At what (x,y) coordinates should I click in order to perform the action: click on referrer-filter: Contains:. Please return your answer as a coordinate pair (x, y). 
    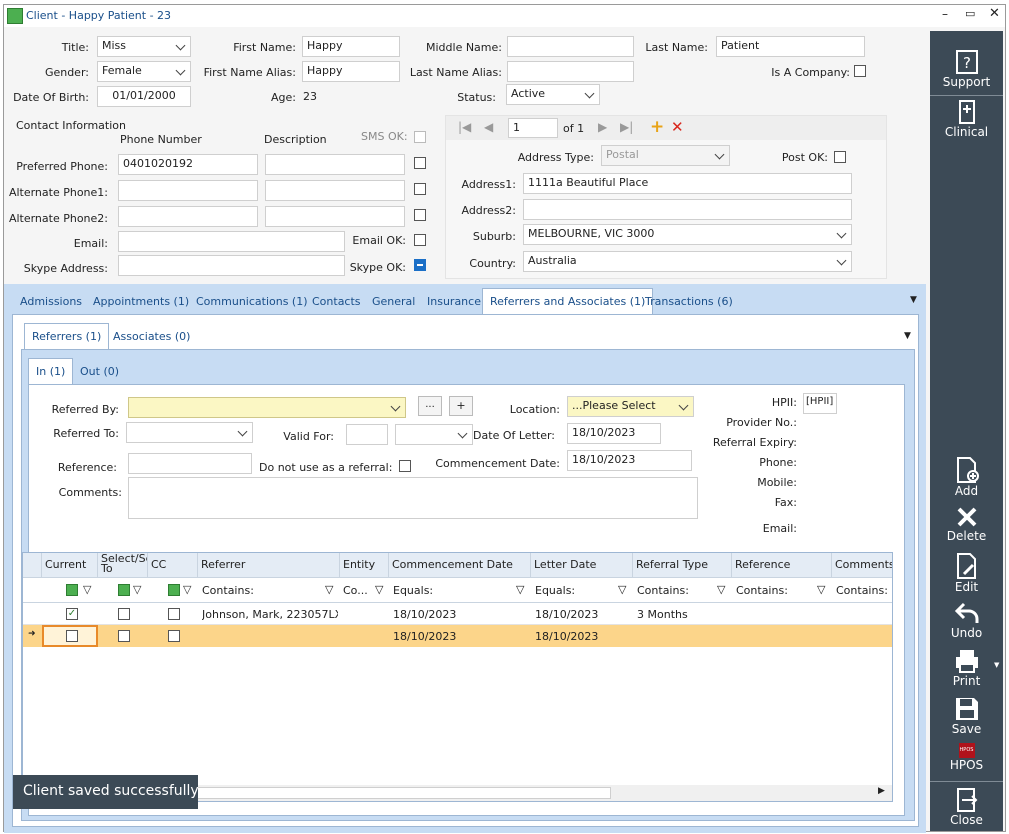
    Looking at the image, I should click on (228, 590).